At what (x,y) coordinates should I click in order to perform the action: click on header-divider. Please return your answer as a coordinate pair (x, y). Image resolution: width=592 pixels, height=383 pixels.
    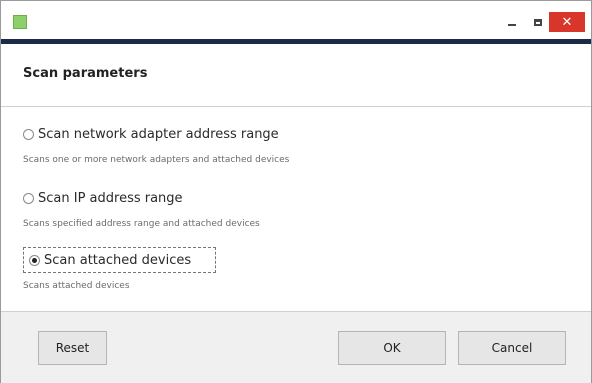
    Looking at the image, I should click on (296, 106).